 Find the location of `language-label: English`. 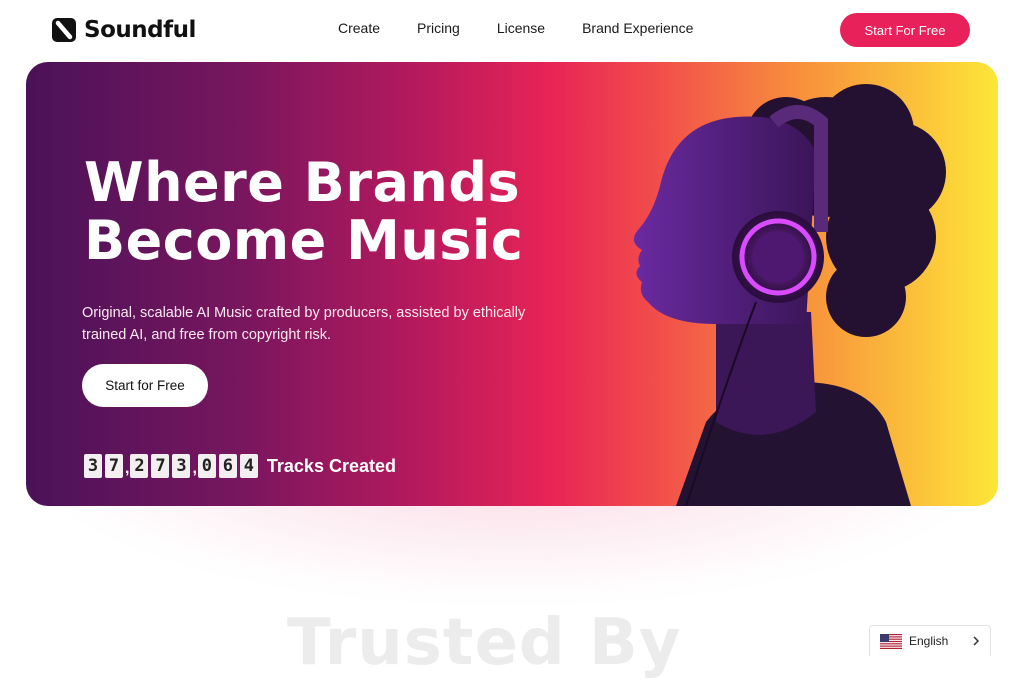

language-label: English is located at coordinates (929, 641).